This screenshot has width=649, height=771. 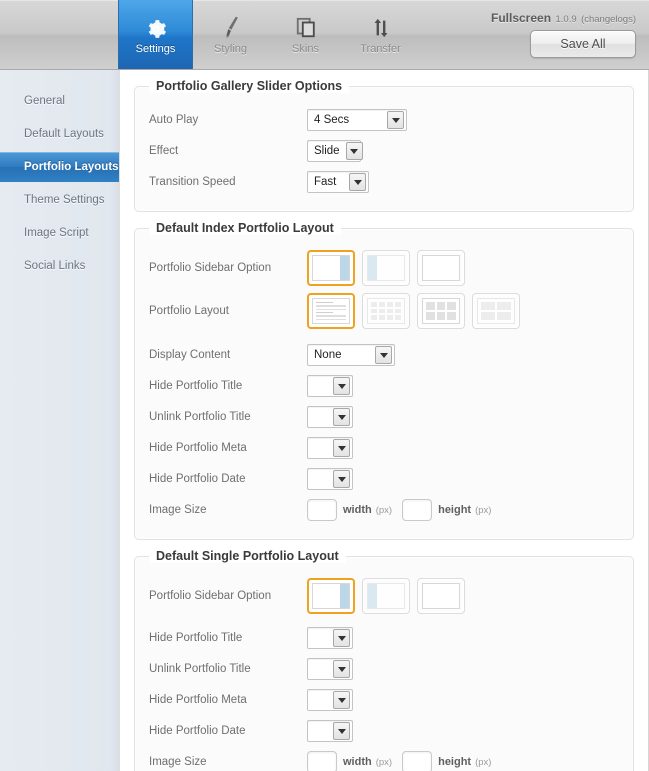 What do you see at coordinates (59, 101) in the screenshot?
I see `sidebar-item-general: General` at bounding box center [59, 101].